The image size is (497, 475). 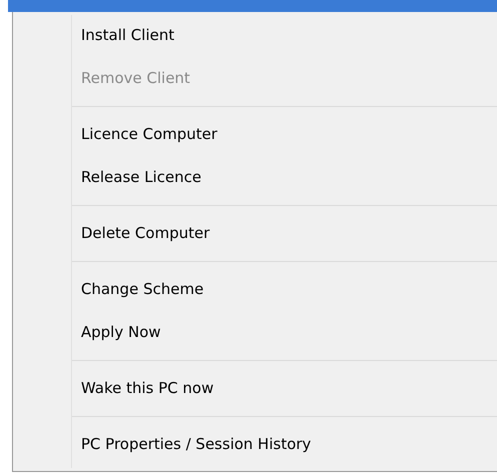 I want to click on menu-item: Release Licence, so click(x=284, y=177).